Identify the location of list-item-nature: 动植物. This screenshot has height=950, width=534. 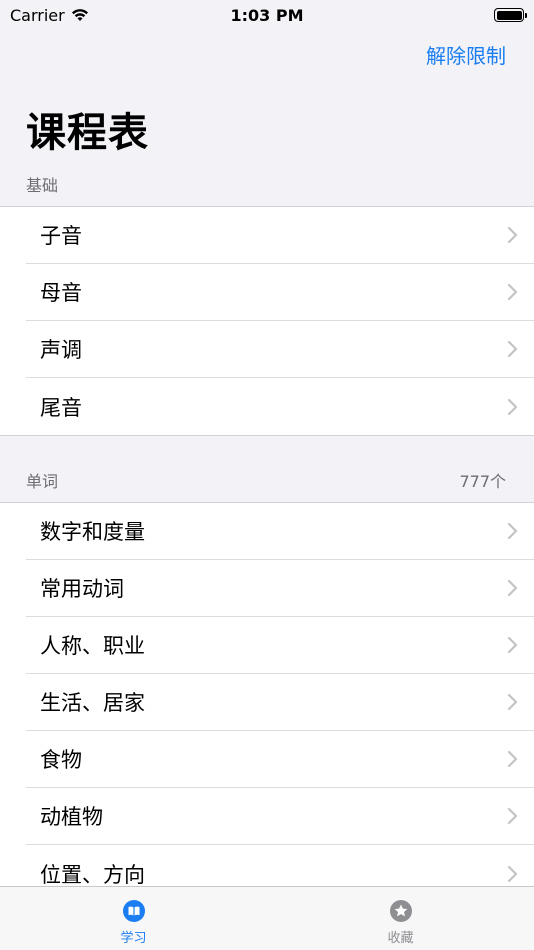
(280, 816).